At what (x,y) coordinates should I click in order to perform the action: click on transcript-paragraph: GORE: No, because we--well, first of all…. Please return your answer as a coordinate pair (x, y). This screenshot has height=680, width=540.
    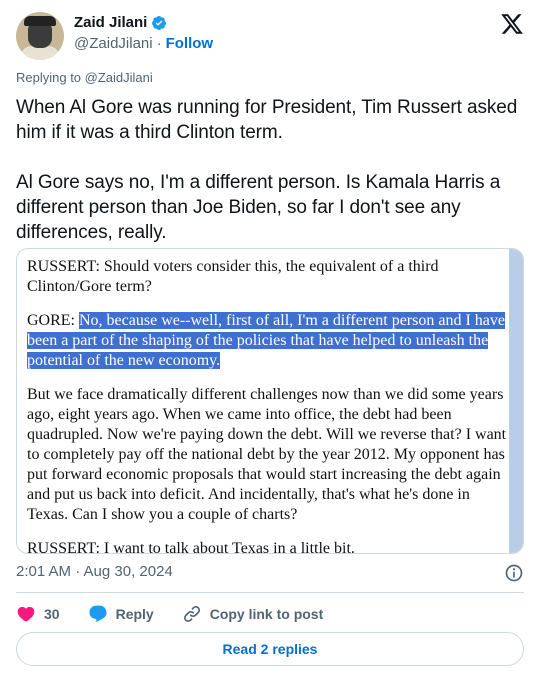
    Looking at the image, I should click on (268, 341).